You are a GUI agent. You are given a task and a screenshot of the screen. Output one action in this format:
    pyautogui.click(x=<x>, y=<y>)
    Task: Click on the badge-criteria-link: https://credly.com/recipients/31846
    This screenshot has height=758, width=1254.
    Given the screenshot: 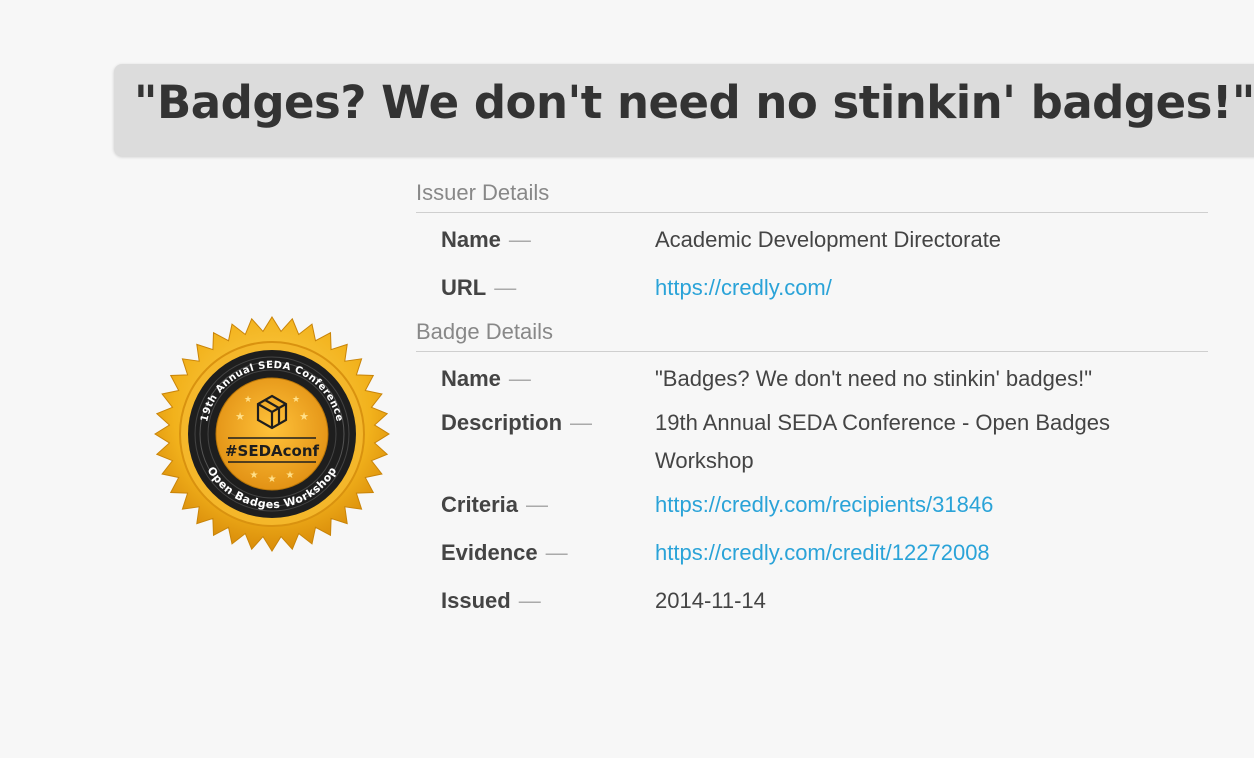 What is the action you would take?
    pyautogui.click(x=931, y=505)
    